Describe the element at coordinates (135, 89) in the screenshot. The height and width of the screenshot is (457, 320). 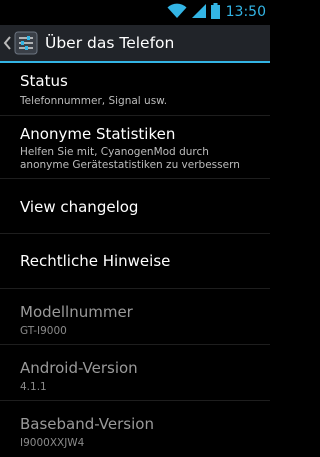
I see `pref-status: Status Telefonnummer, Signal usw.` at that location.